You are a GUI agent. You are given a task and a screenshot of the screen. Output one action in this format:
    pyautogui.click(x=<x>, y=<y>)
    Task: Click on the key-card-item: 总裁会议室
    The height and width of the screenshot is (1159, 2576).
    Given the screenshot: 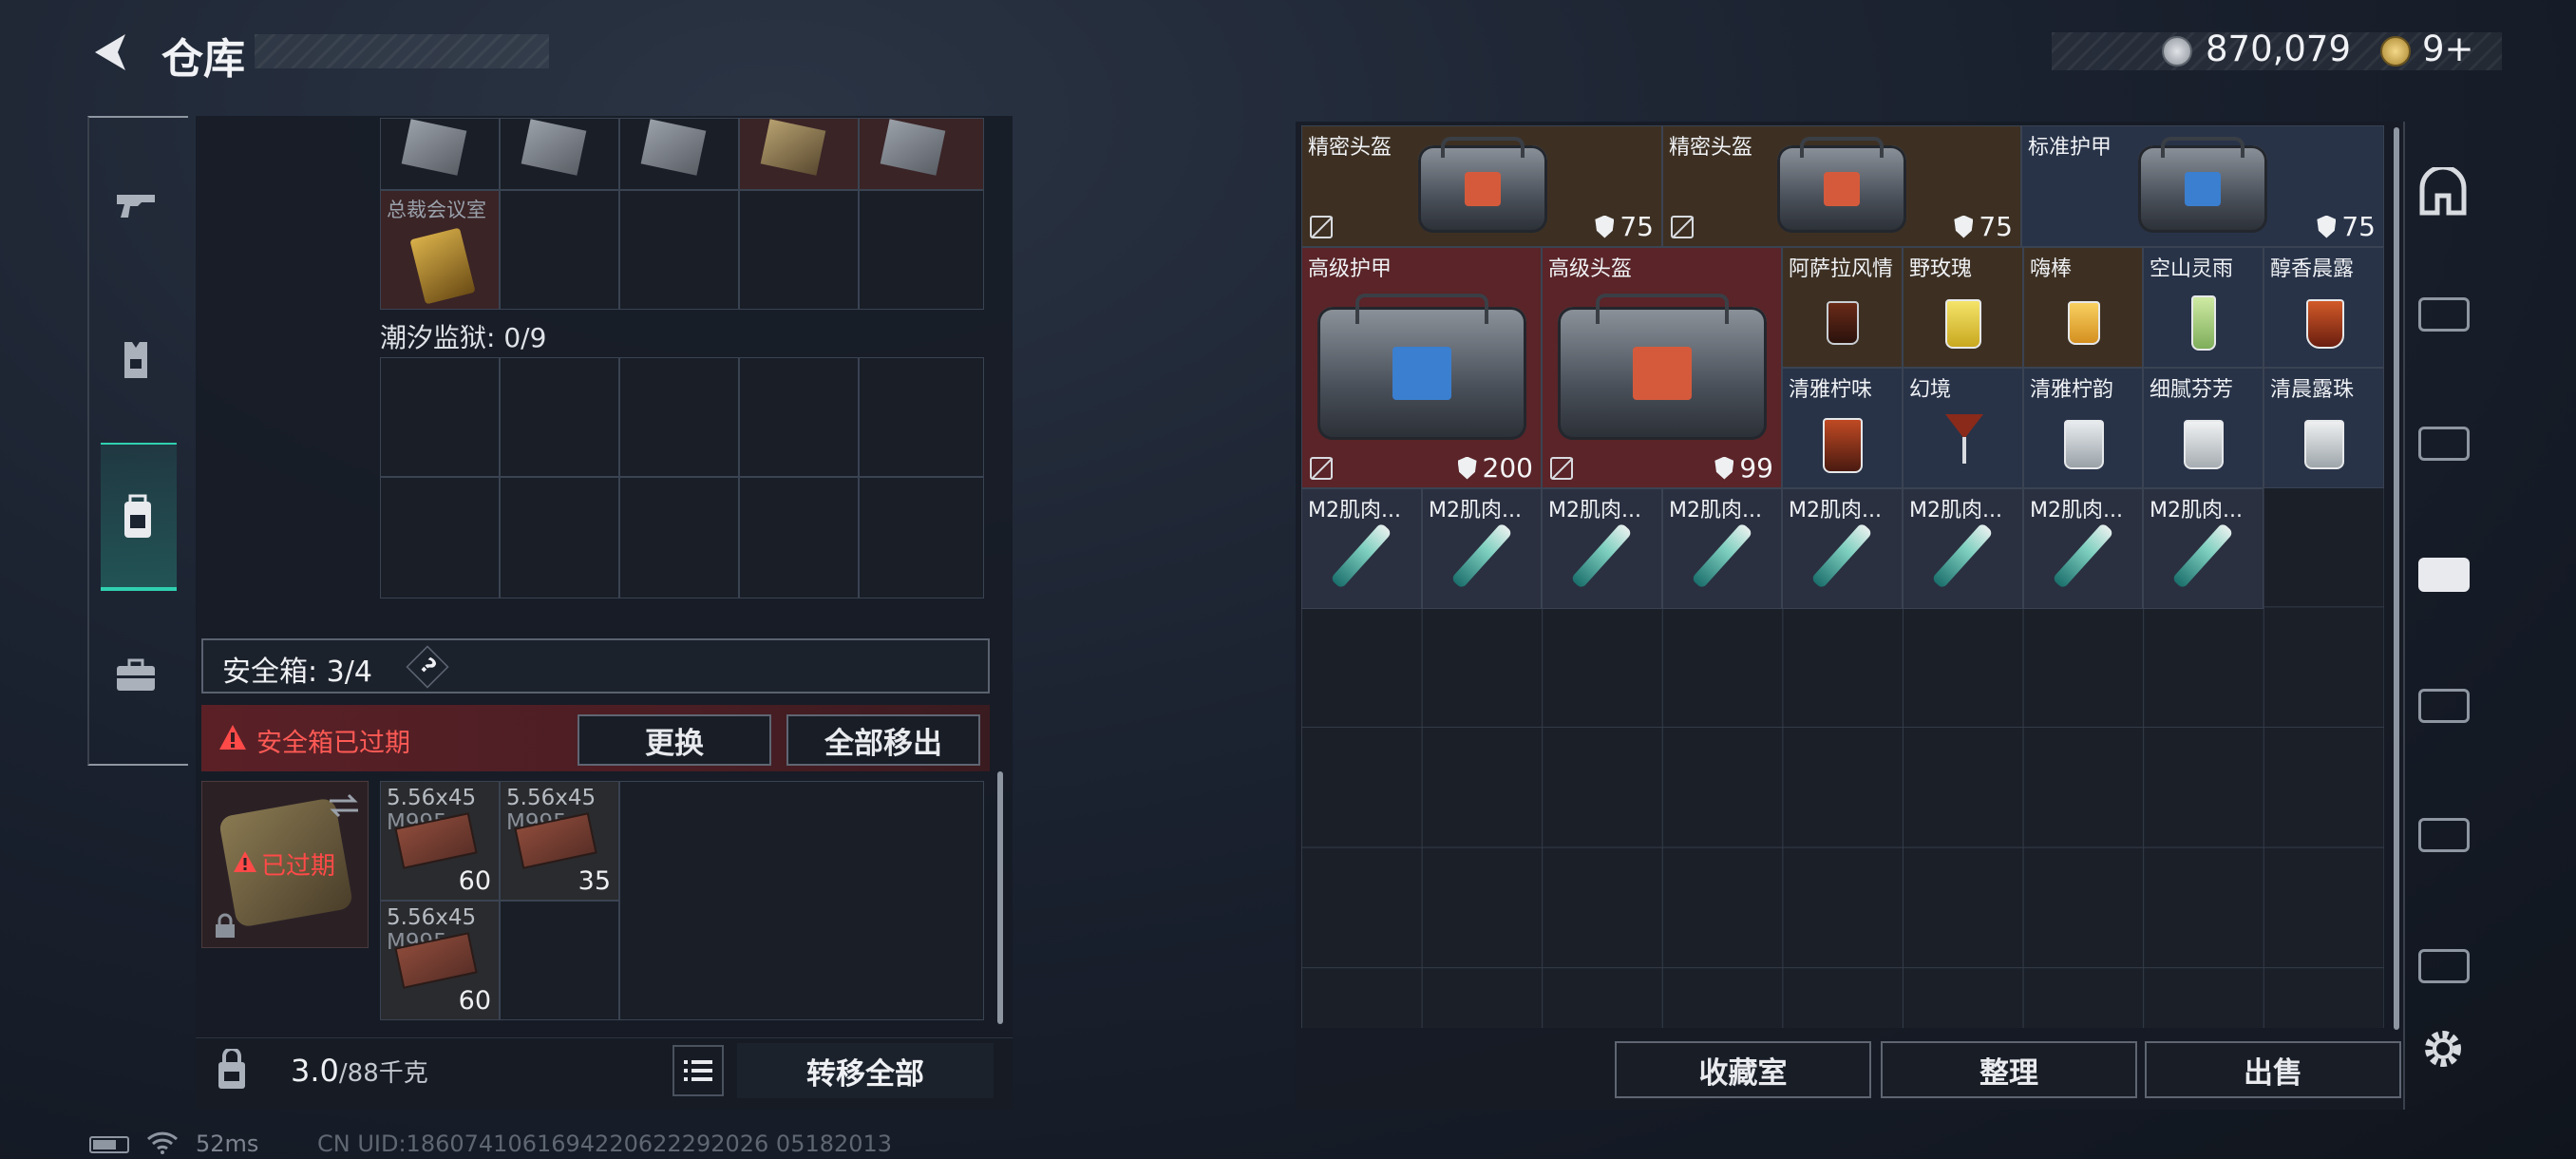 What is the action you would take?
    pyautogui.click(x=440, y=250)
    